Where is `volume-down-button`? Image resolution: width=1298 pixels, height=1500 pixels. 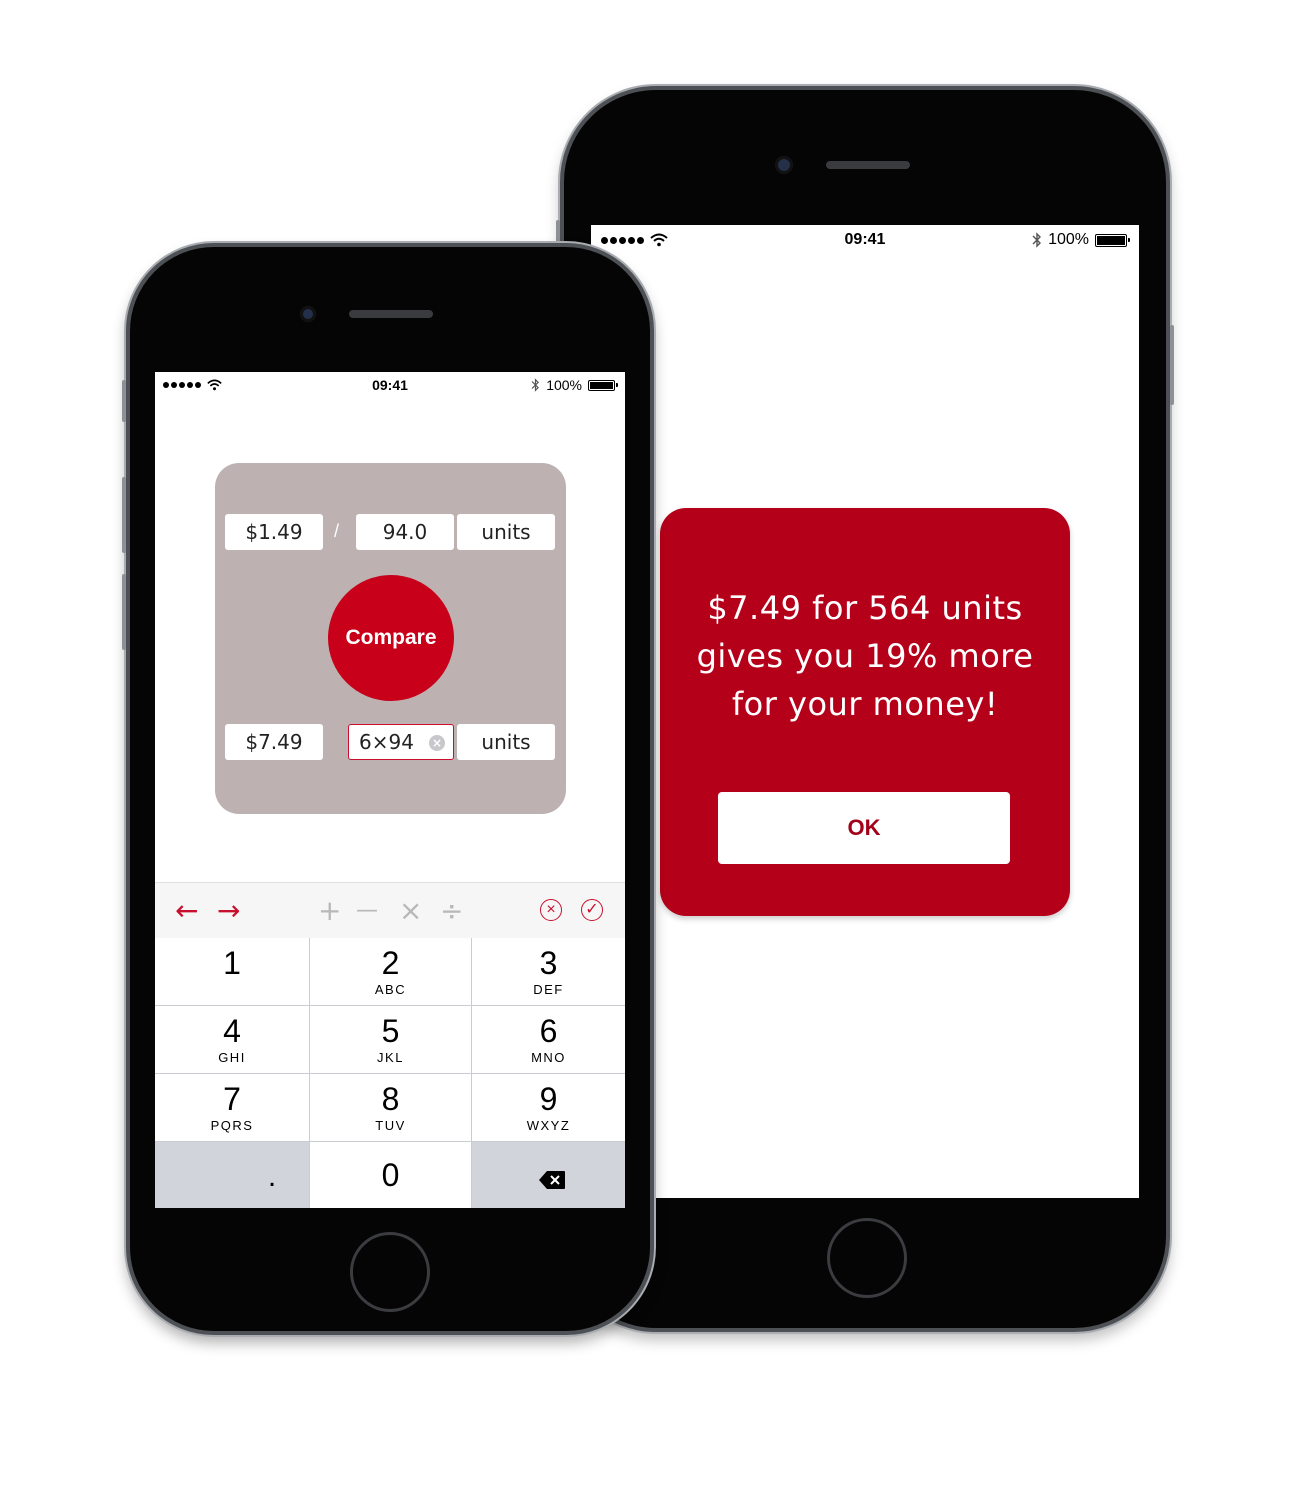 volume-down-button is located at coordinates (124, 612).